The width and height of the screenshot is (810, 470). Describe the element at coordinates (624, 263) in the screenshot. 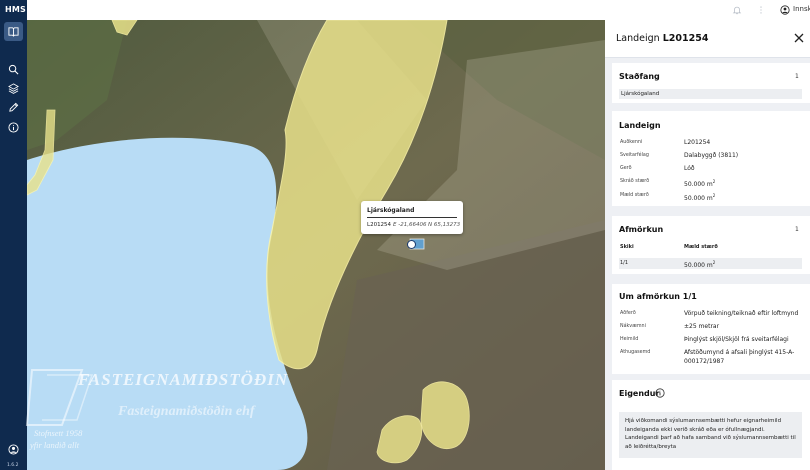

I see `row-skiki: 1/1` at that location.